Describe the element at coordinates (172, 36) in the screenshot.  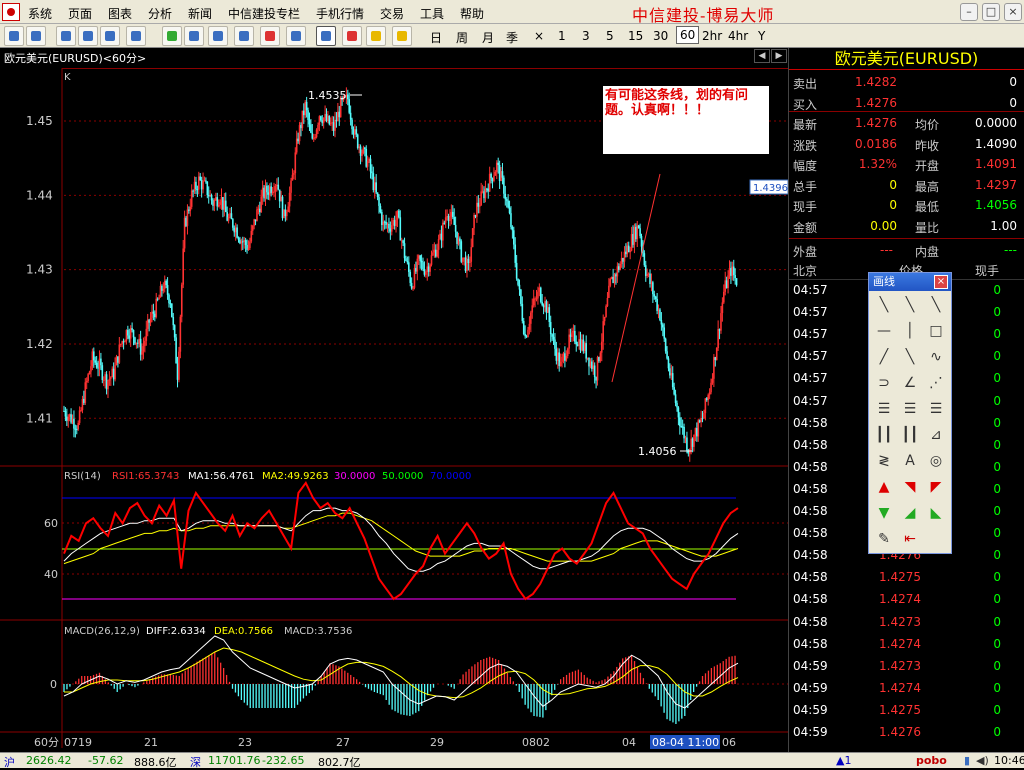
I see `refresh-icon` at that location.